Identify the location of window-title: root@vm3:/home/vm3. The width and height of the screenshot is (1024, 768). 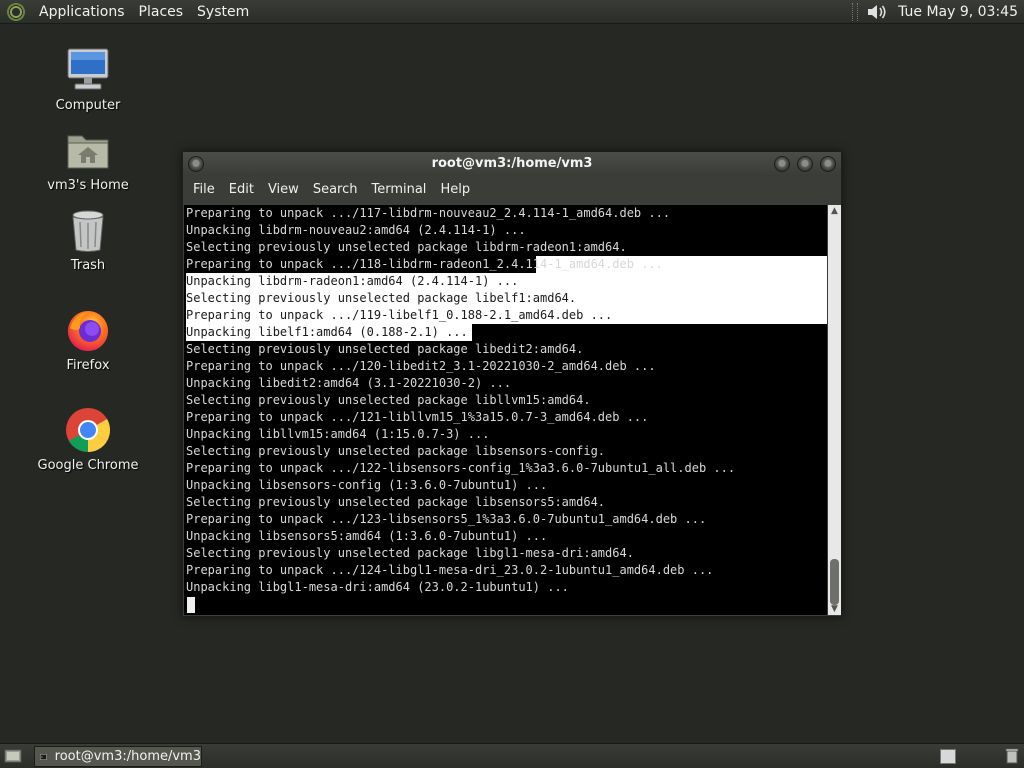
(512, 163).